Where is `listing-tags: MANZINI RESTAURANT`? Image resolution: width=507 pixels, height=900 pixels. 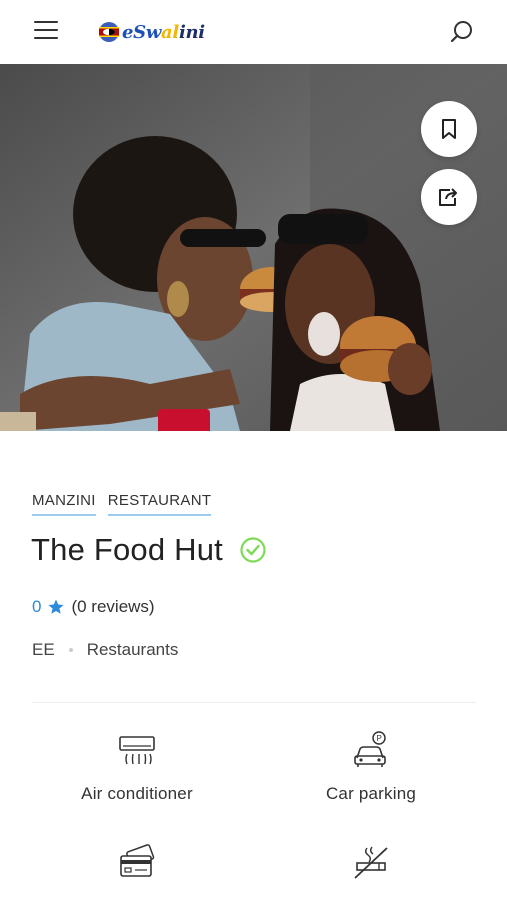 listing-tags: MANZINI RESTAURANT is located at coordinates (122, 504).